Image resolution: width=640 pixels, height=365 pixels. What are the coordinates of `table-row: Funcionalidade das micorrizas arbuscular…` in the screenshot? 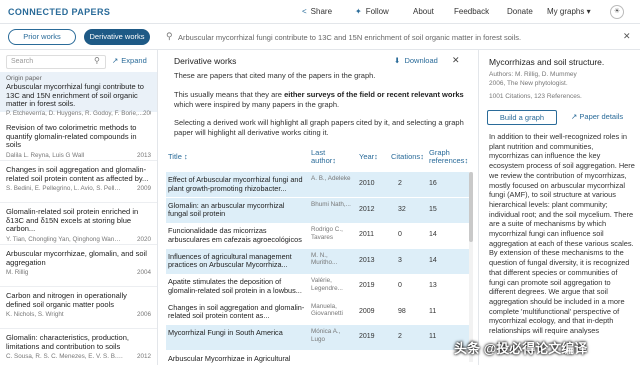 It's located at (318, 235).